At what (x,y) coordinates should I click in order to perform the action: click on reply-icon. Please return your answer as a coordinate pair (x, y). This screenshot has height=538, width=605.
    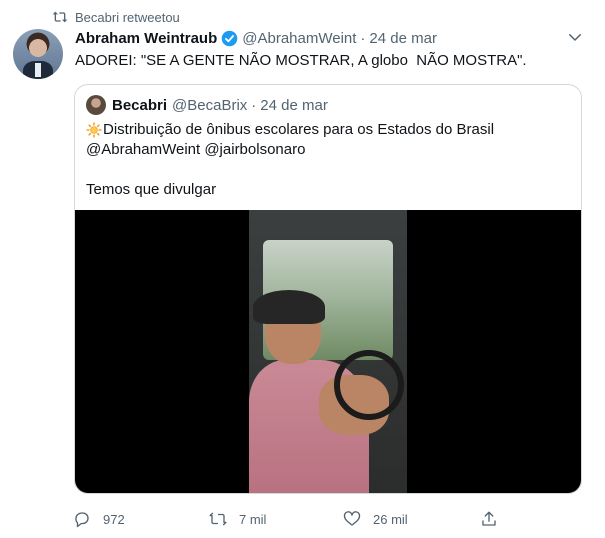
    Looking at the image, I should click on (82, 520).